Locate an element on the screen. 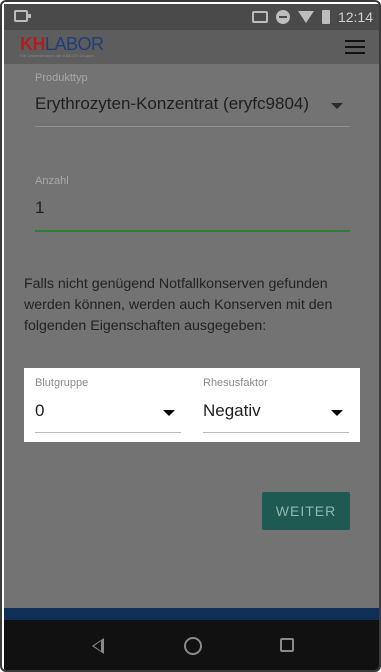 The width and height of the screenshot is (381, 672). rhesusfaktor-chevron-down-icon is located at coordinates (337, 413).